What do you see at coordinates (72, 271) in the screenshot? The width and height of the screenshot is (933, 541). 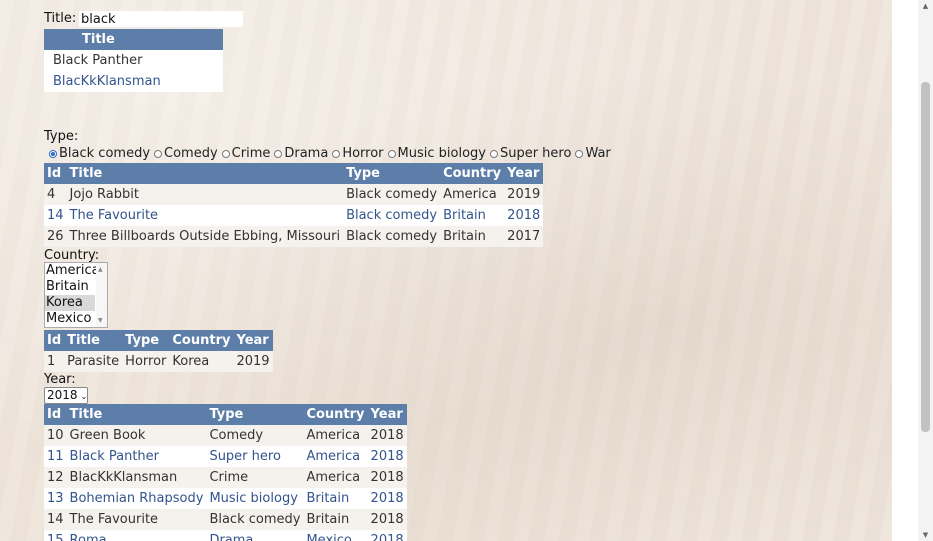 I see `country-option: America` at bounding box center [72, 271].